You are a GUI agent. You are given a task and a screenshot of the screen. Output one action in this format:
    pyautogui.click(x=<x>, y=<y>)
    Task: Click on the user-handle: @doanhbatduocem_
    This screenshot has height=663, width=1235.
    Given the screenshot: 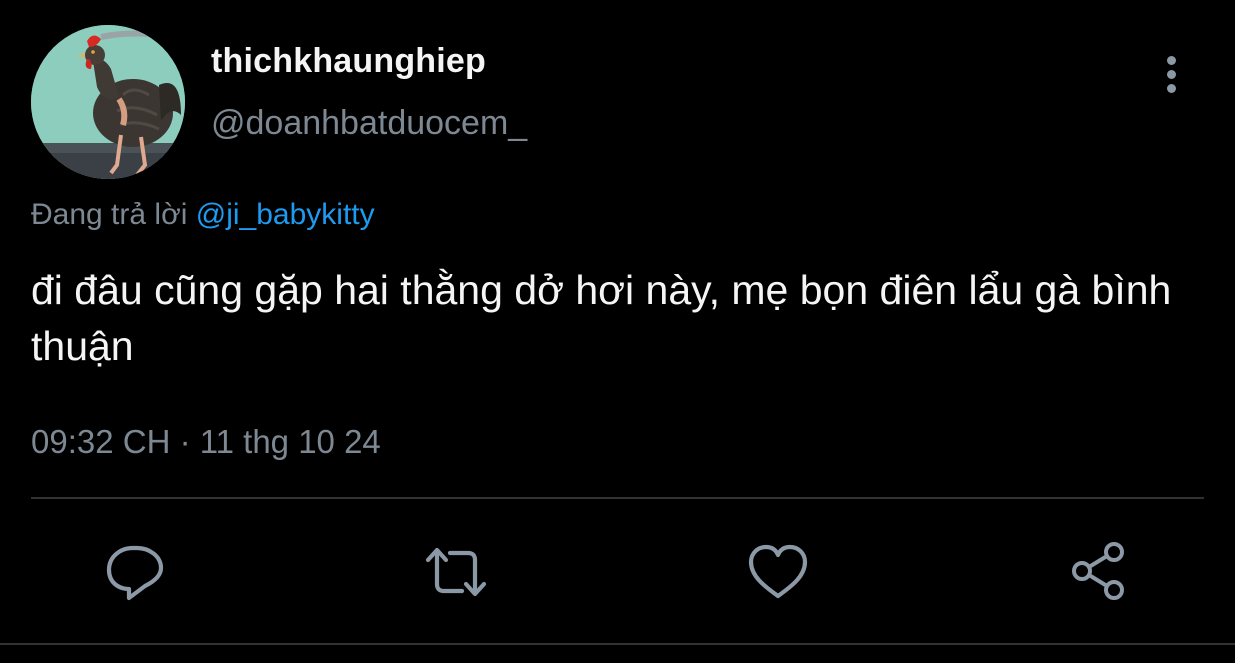 What is the action you would take?
    pyautogui.click(x=369, y=123)
    